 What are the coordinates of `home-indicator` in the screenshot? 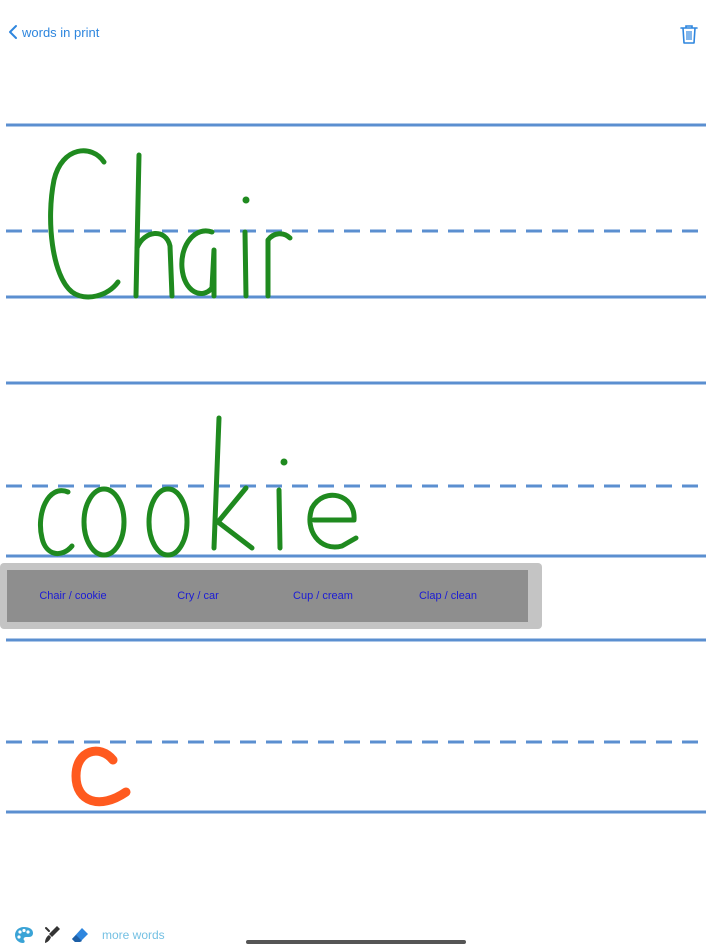 It's located at (356, 942).